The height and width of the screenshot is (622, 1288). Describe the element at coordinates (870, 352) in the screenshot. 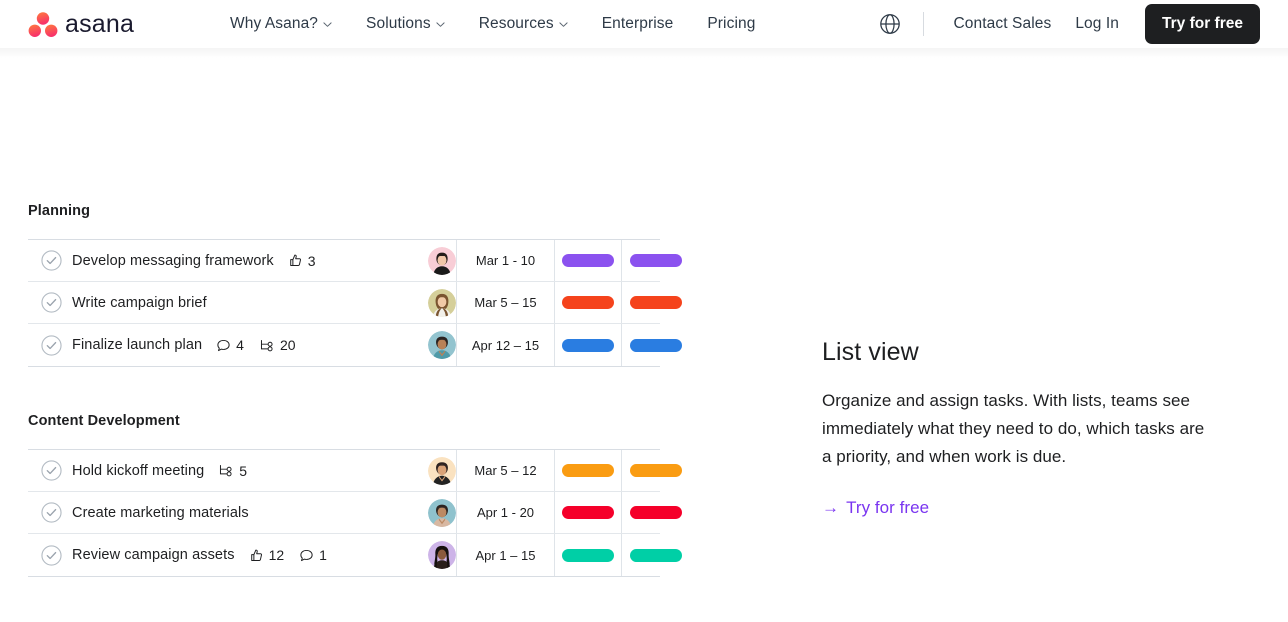

I see `feature-title: List view` at that location.